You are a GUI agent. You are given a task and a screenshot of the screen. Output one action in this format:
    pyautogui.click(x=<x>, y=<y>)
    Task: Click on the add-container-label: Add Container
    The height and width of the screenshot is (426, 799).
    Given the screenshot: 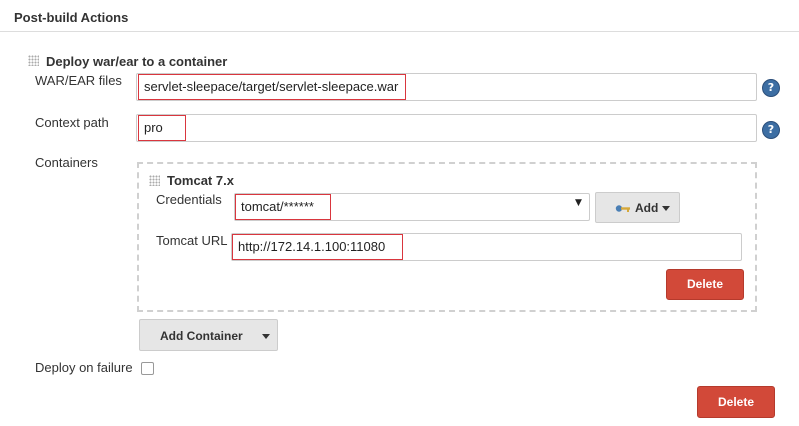 What is the action you would take?
    pyautogui.click(x=201, y=336)
    